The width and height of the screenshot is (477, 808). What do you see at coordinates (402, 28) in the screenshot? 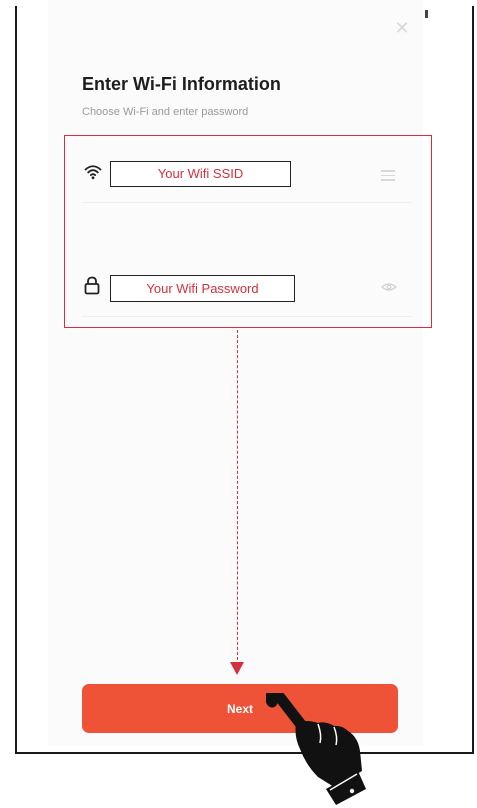
I see `close-icon: ✕` at bounding box center [402, 28].